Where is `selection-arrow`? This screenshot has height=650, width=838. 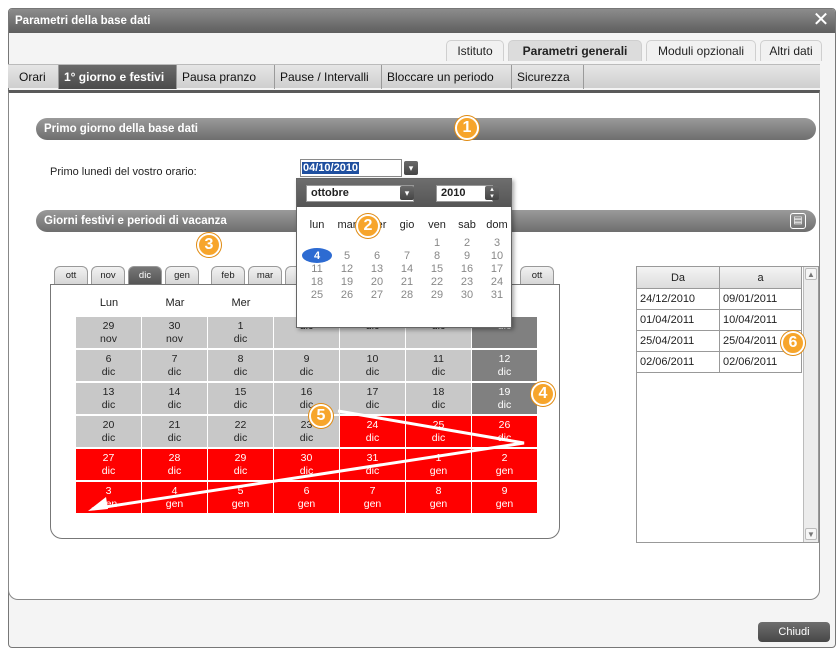 selection-arrow is located at coordinates (306, 460).